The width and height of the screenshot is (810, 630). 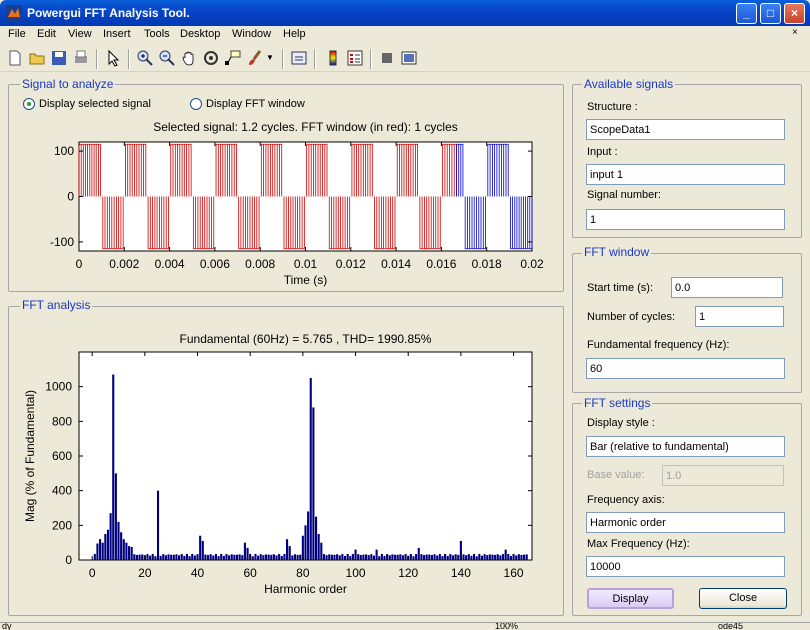 What do you see at coordinates (251, 34) in the screenshot?
I see `menu-window: Window` at bounding box center [251, 34].